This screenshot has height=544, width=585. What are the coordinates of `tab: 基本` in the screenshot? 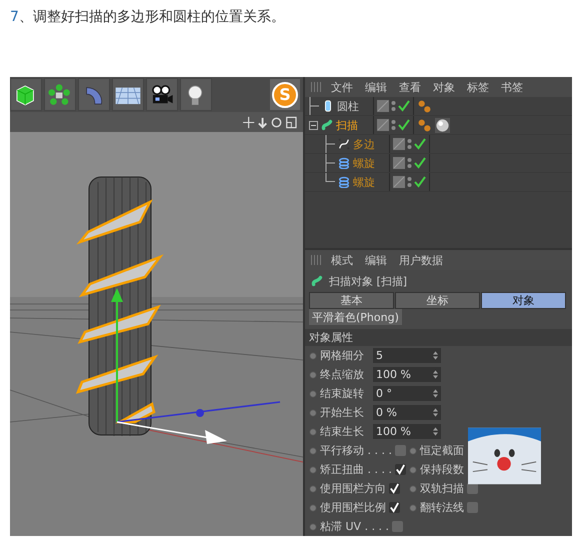 It's located at (351, 300).